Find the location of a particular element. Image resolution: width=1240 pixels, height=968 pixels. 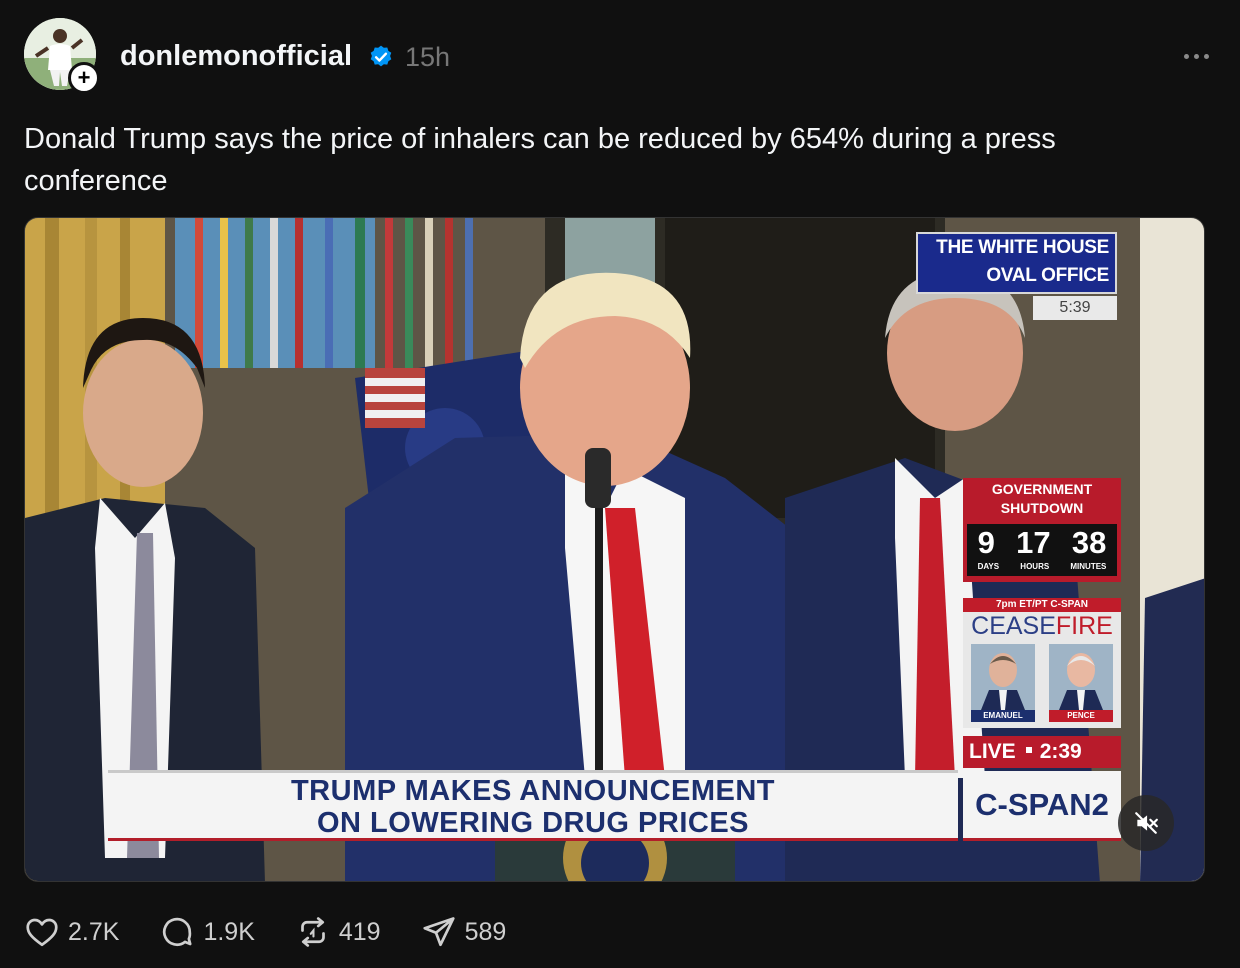

chyron-line2: ON LOWERING DRUG PRICES is located at coordinates (532, 823).